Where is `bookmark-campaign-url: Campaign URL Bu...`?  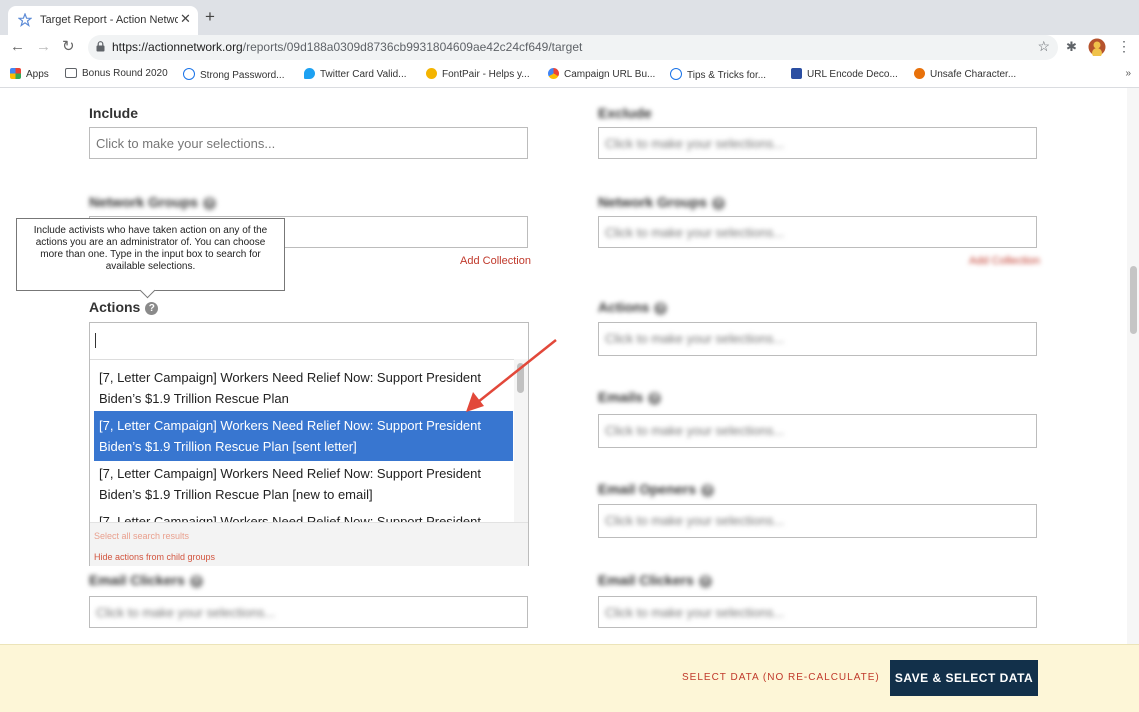
bookmark-campaign-url: Campaign URL Bu... is located at coordinates (601, 74).